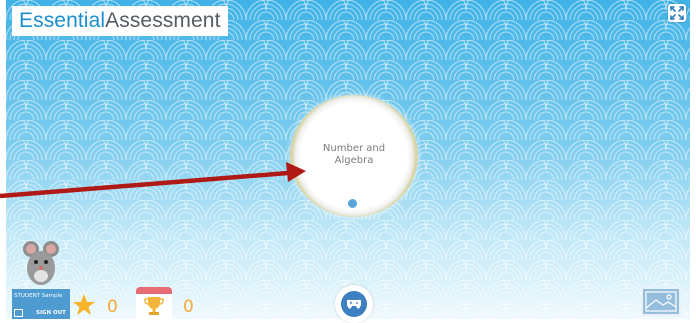 Image resolution: width=696 pixels, height=323 pixels. Describe the element at coordinates (84, 304) in the screenshot. I see `star-icon` at that location.